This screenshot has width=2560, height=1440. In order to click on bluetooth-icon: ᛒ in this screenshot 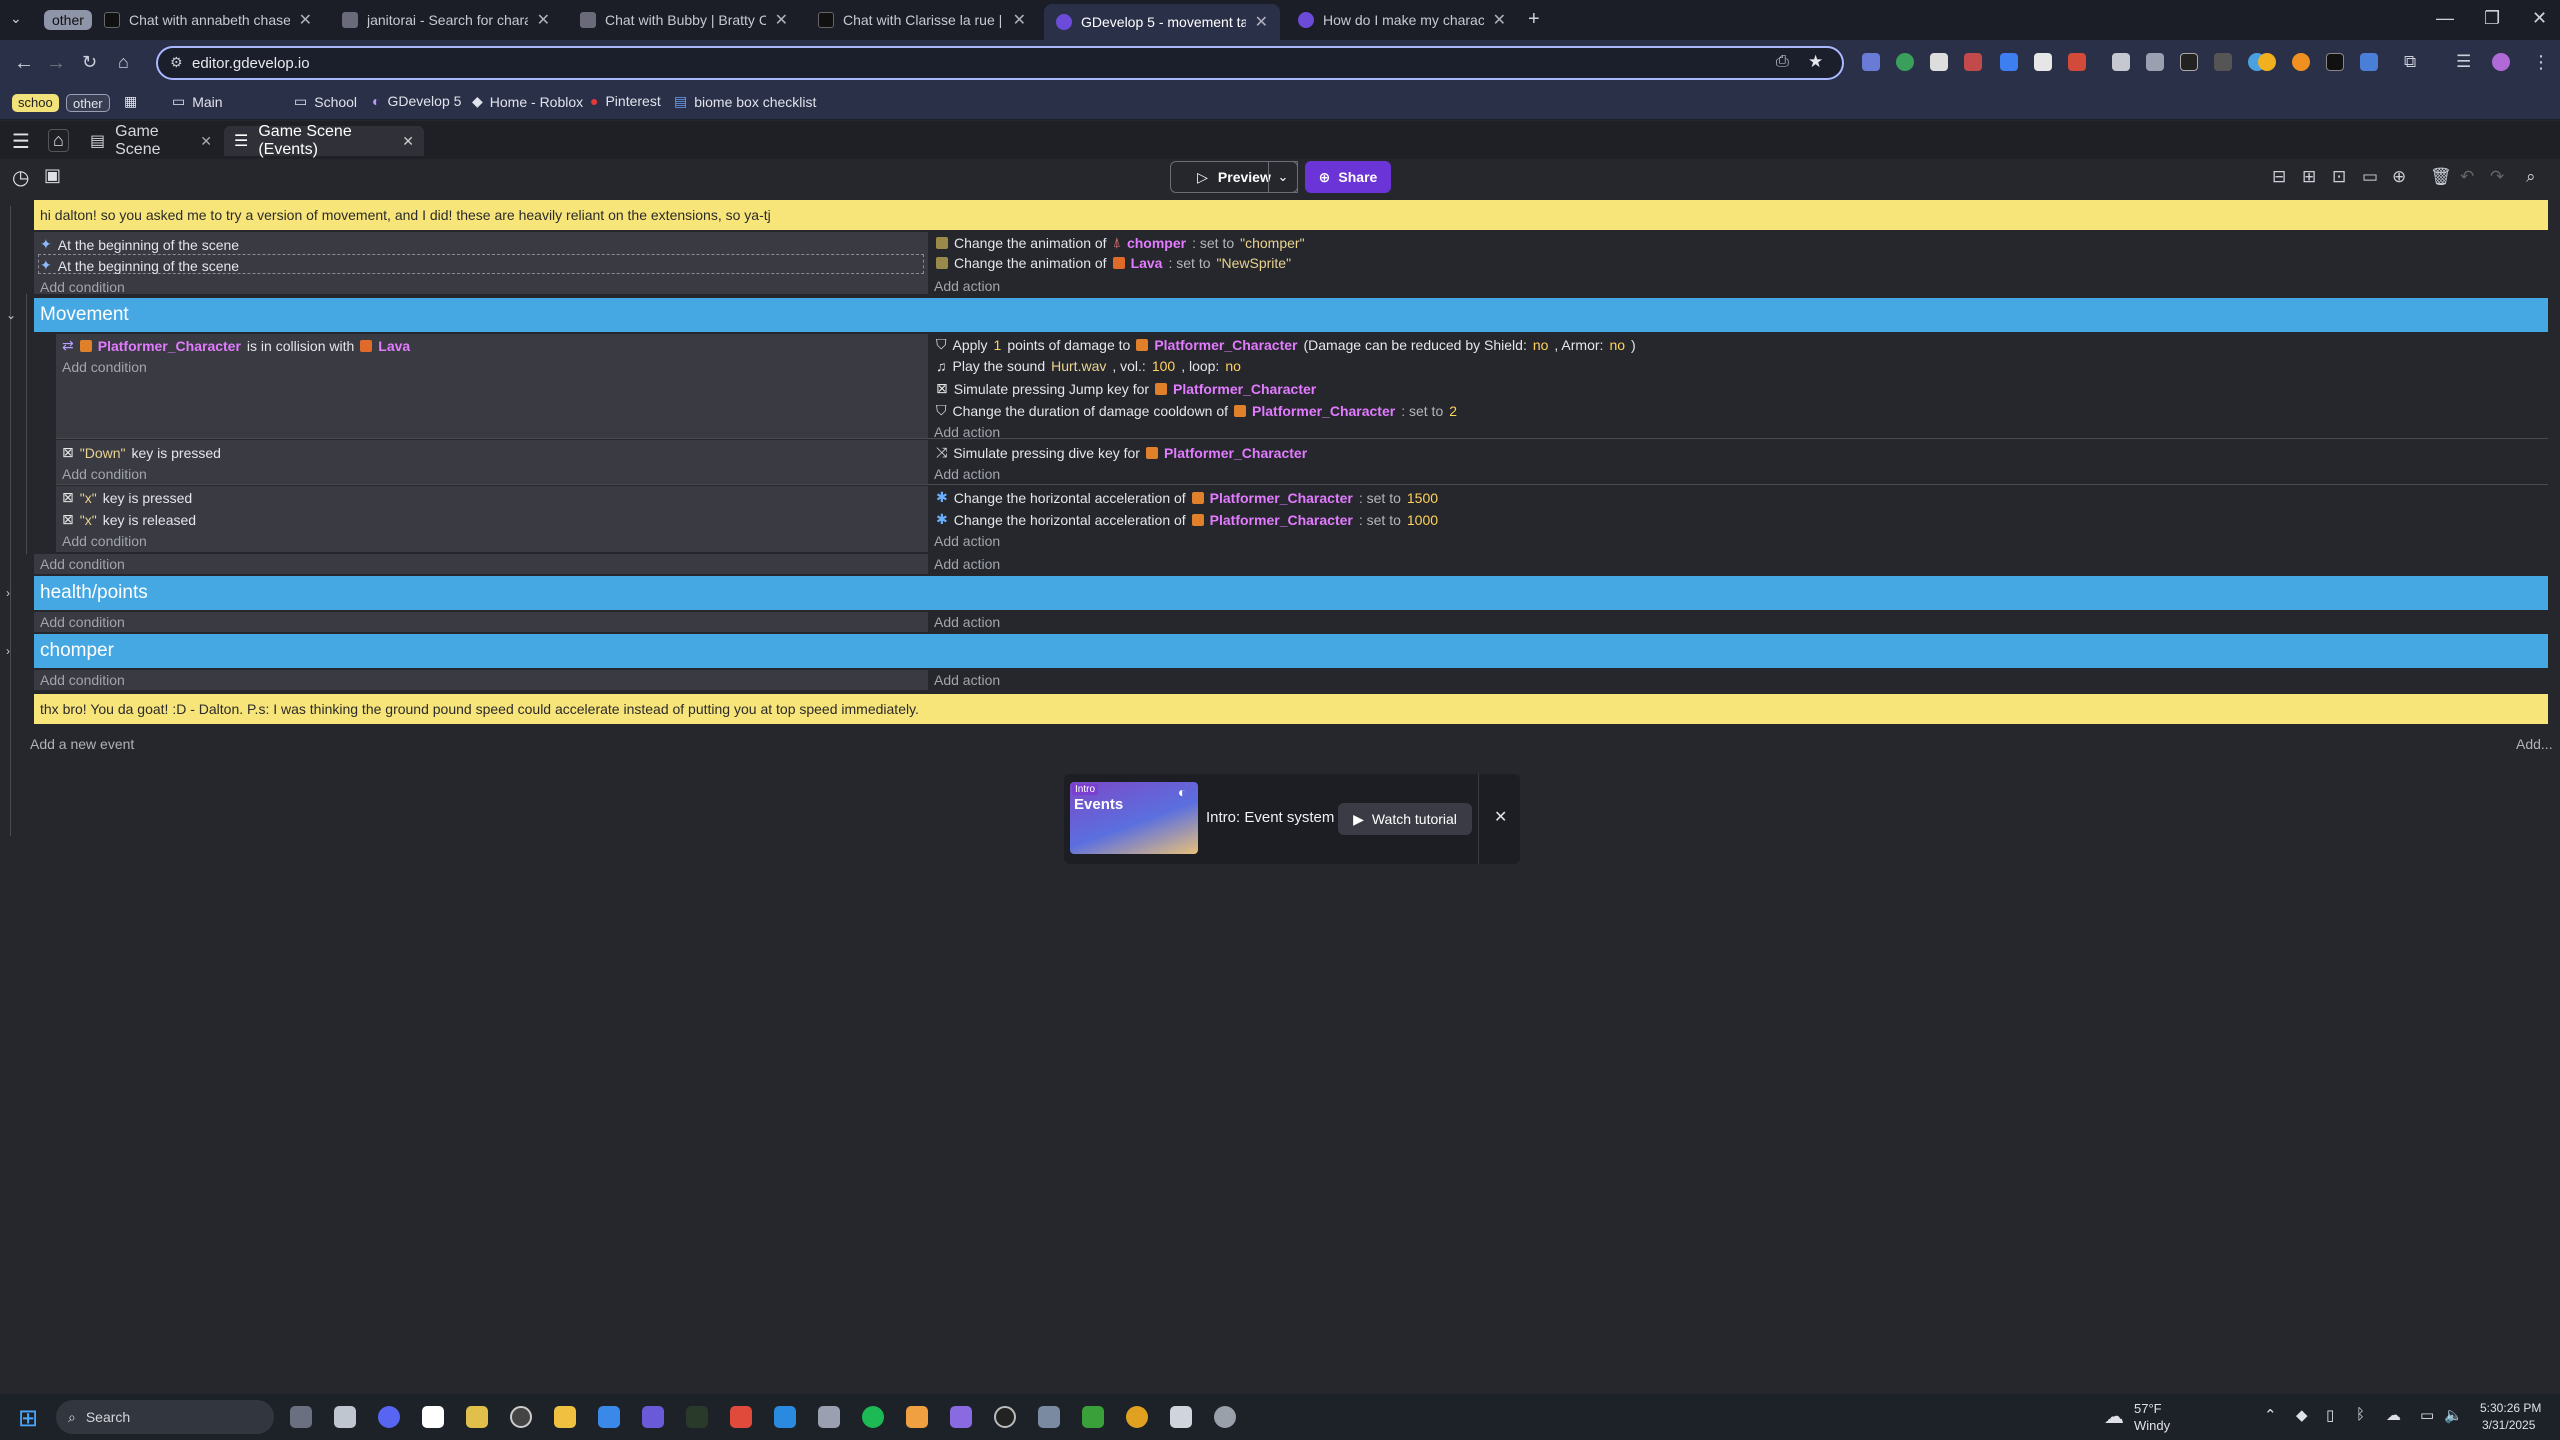, I will do `click(2360, 1414)`.